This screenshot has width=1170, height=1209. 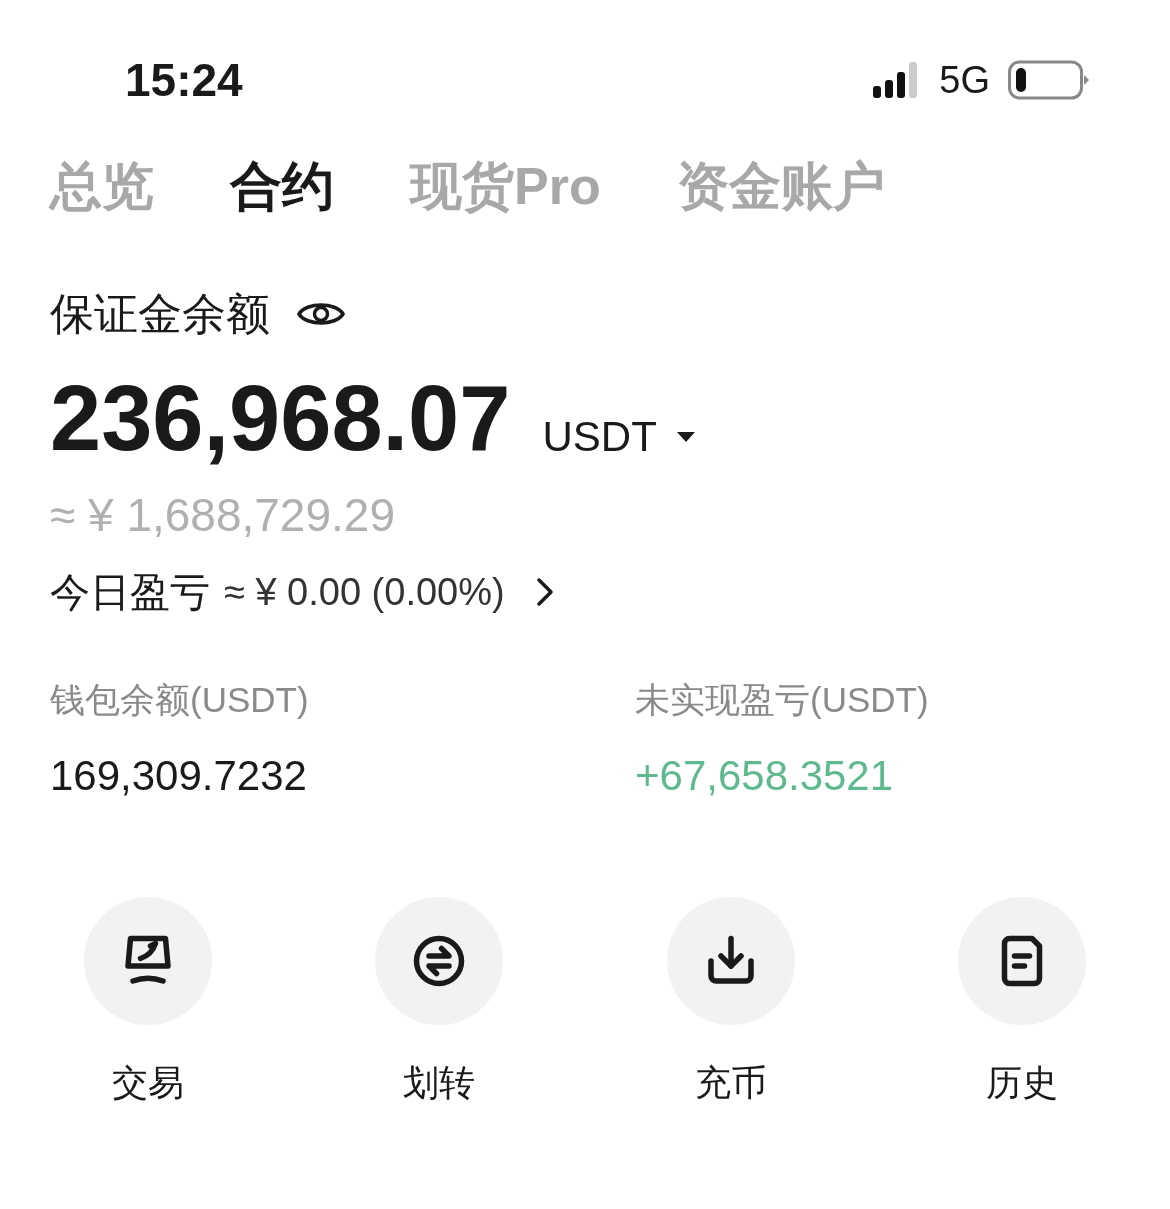 What do you see at coordinates (130, 592) in the screenshot?
I see `today-pnl-label: 今日盈亏` at bounding box center [130, 592].